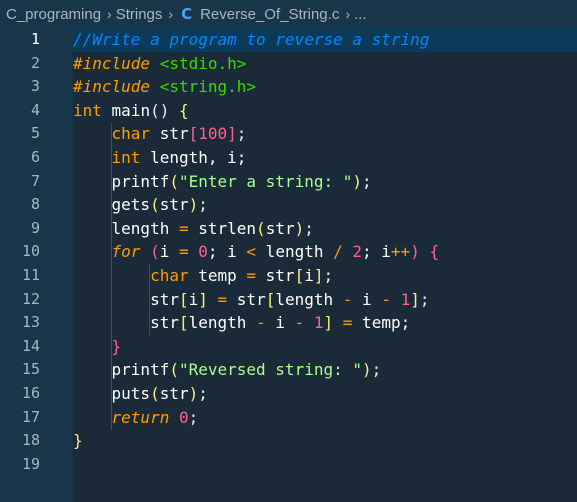 The height and width of the screenshot is (502, 577). What do you see at coordinates (241, 323) in the screenshot?
I see `code-text: str[length - i - 1] = temp;` at bounding box center [241, 323].